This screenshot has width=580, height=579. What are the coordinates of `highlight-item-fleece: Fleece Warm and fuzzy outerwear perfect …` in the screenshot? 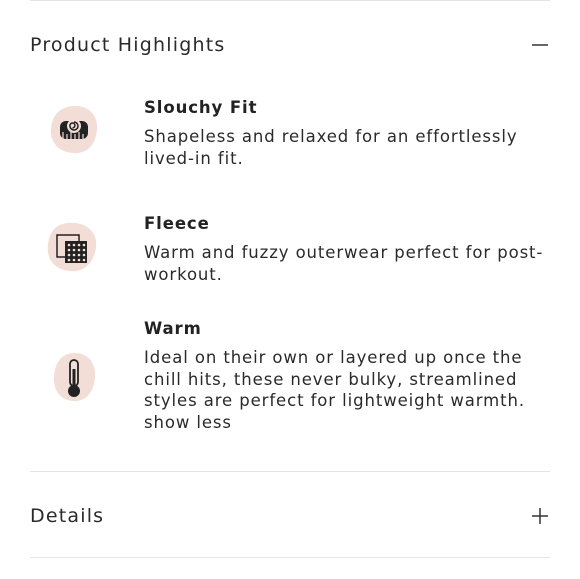 It's located at (290, 254).